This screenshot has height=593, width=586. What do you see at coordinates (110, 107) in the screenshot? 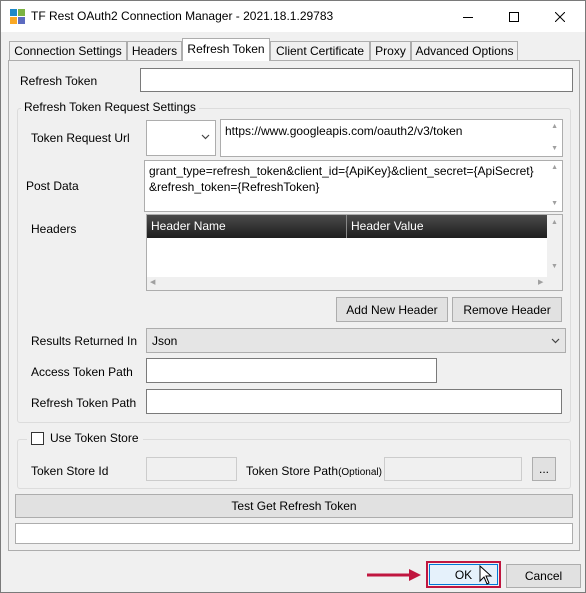
I see `request-settings-title: Refresh Token Request Settings` at bounding box center [110, 107].